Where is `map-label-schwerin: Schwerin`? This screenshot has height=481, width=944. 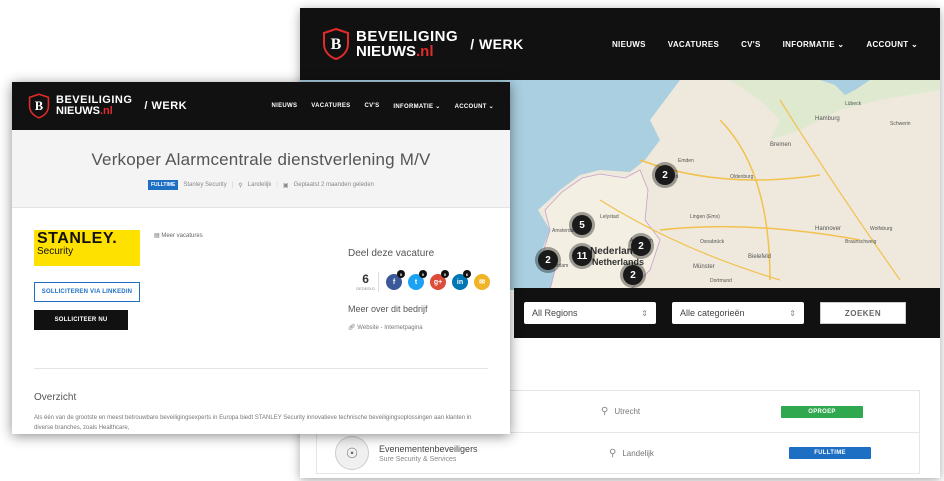 map-label-schwerin: Schwerin is located at coordinates (900, 124).